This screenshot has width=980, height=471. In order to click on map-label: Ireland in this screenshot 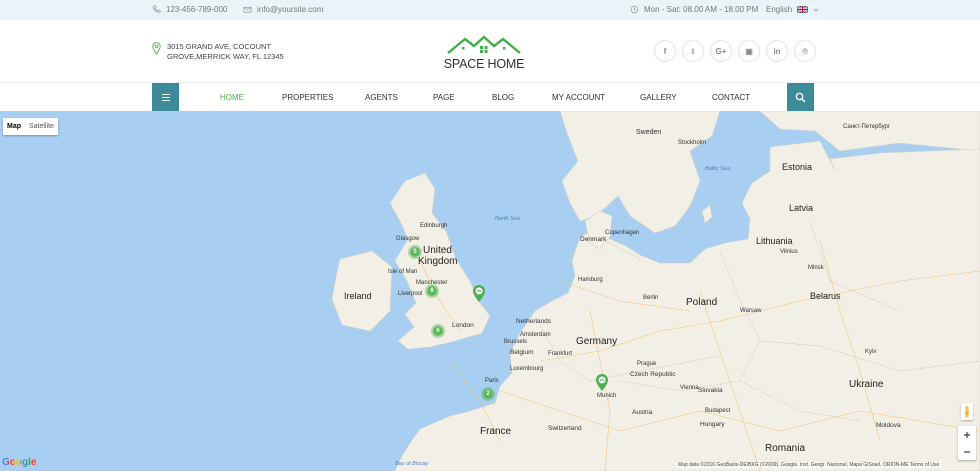, I will do `click(358, 296)`.